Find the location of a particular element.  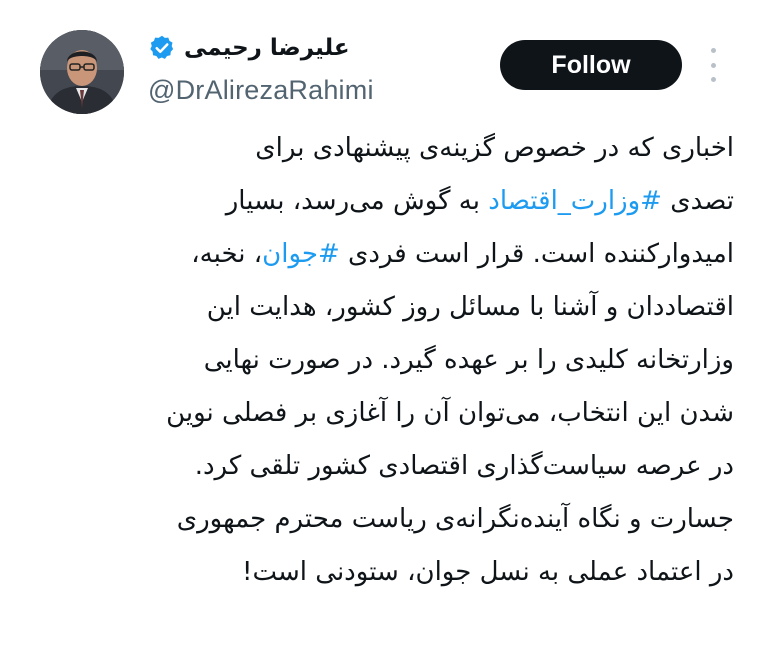

follow-button: Follow is located at coordinates (591, 65).